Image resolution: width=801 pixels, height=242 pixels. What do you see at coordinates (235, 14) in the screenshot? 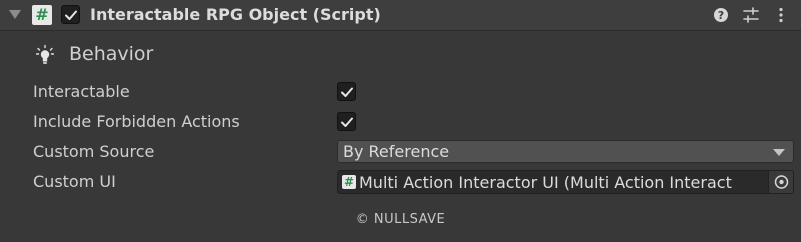
I see `component-title: Interactable RPG Object (Script)` at bounding box center [235, 14].